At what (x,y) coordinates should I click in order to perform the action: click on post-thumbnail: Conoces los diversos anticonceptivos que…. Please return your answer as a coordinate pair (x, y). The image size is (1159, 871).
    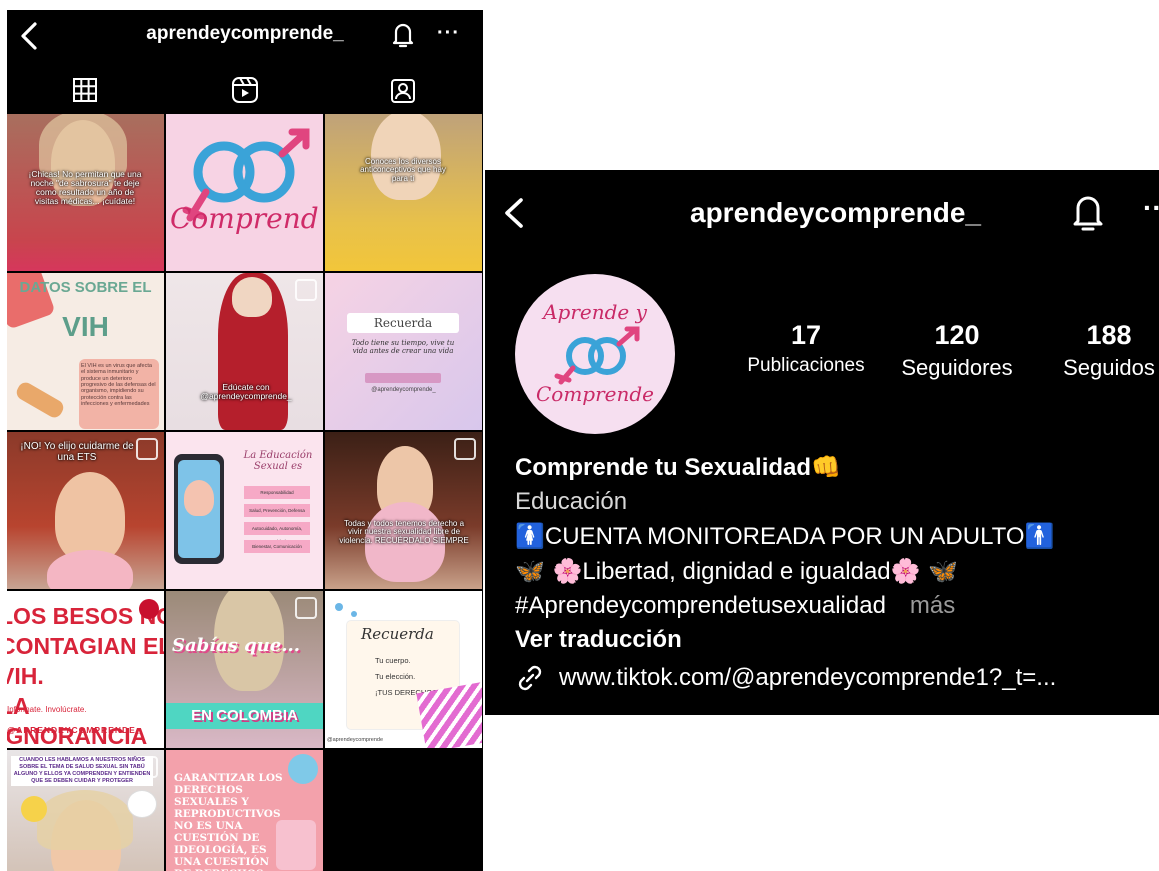
    Looking at the image, I should click on (403, 192).